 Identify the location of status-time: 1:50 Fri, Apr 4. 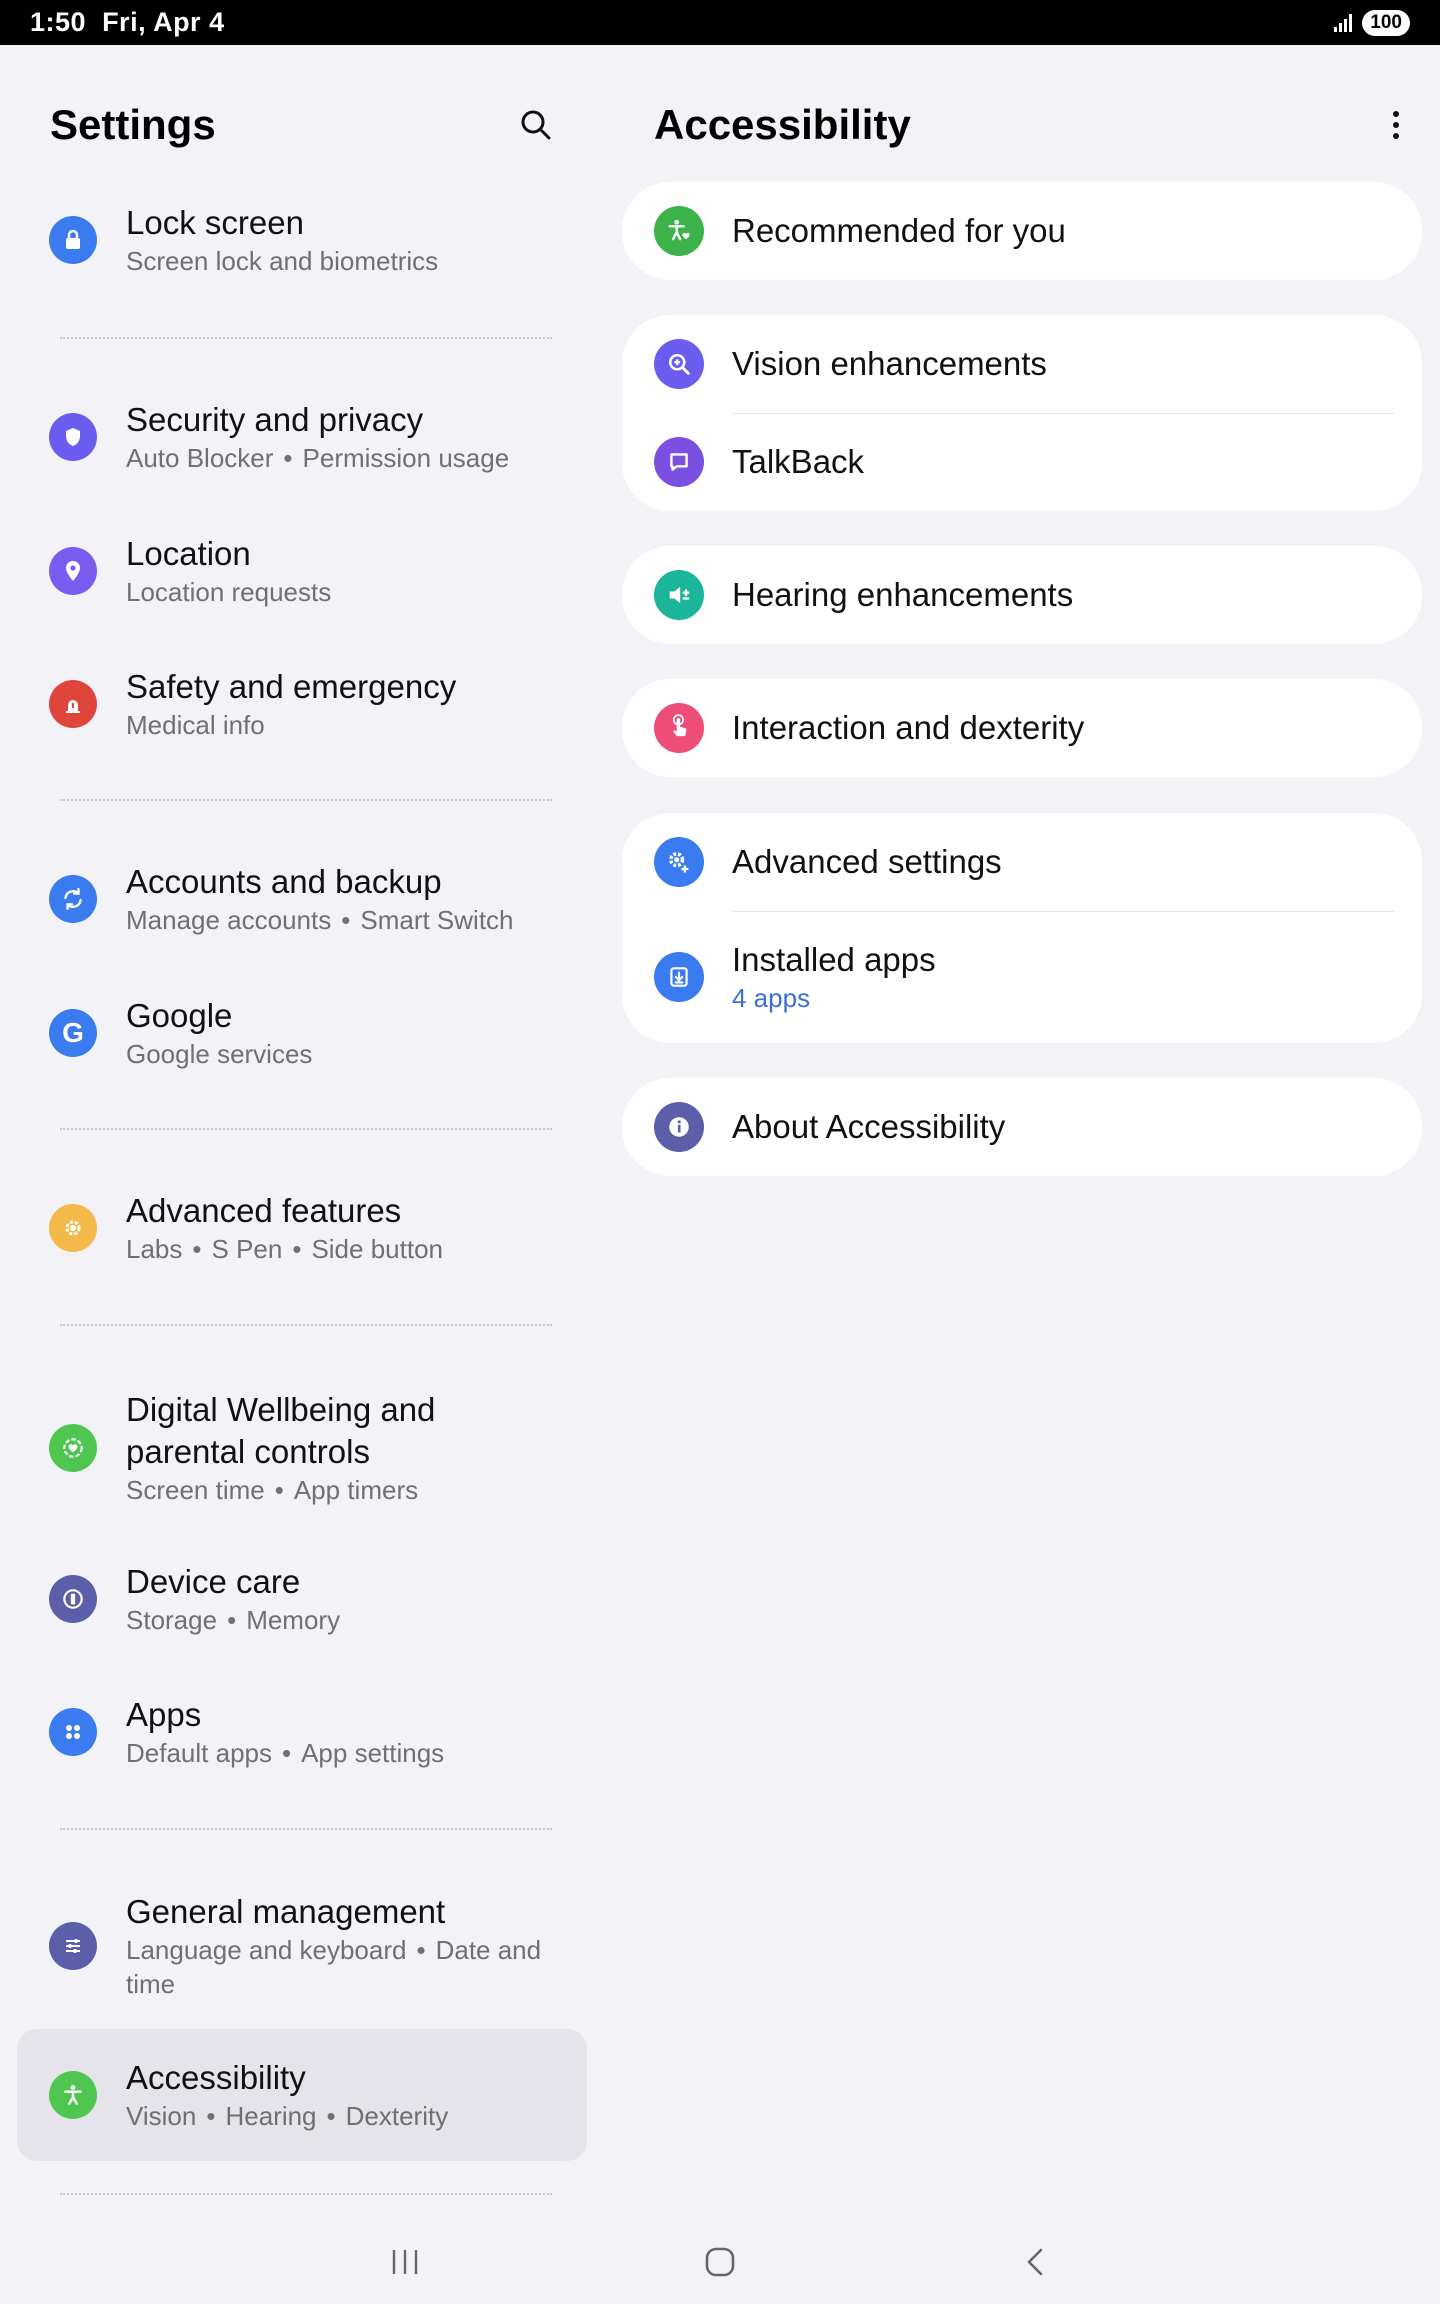
(127, 22).